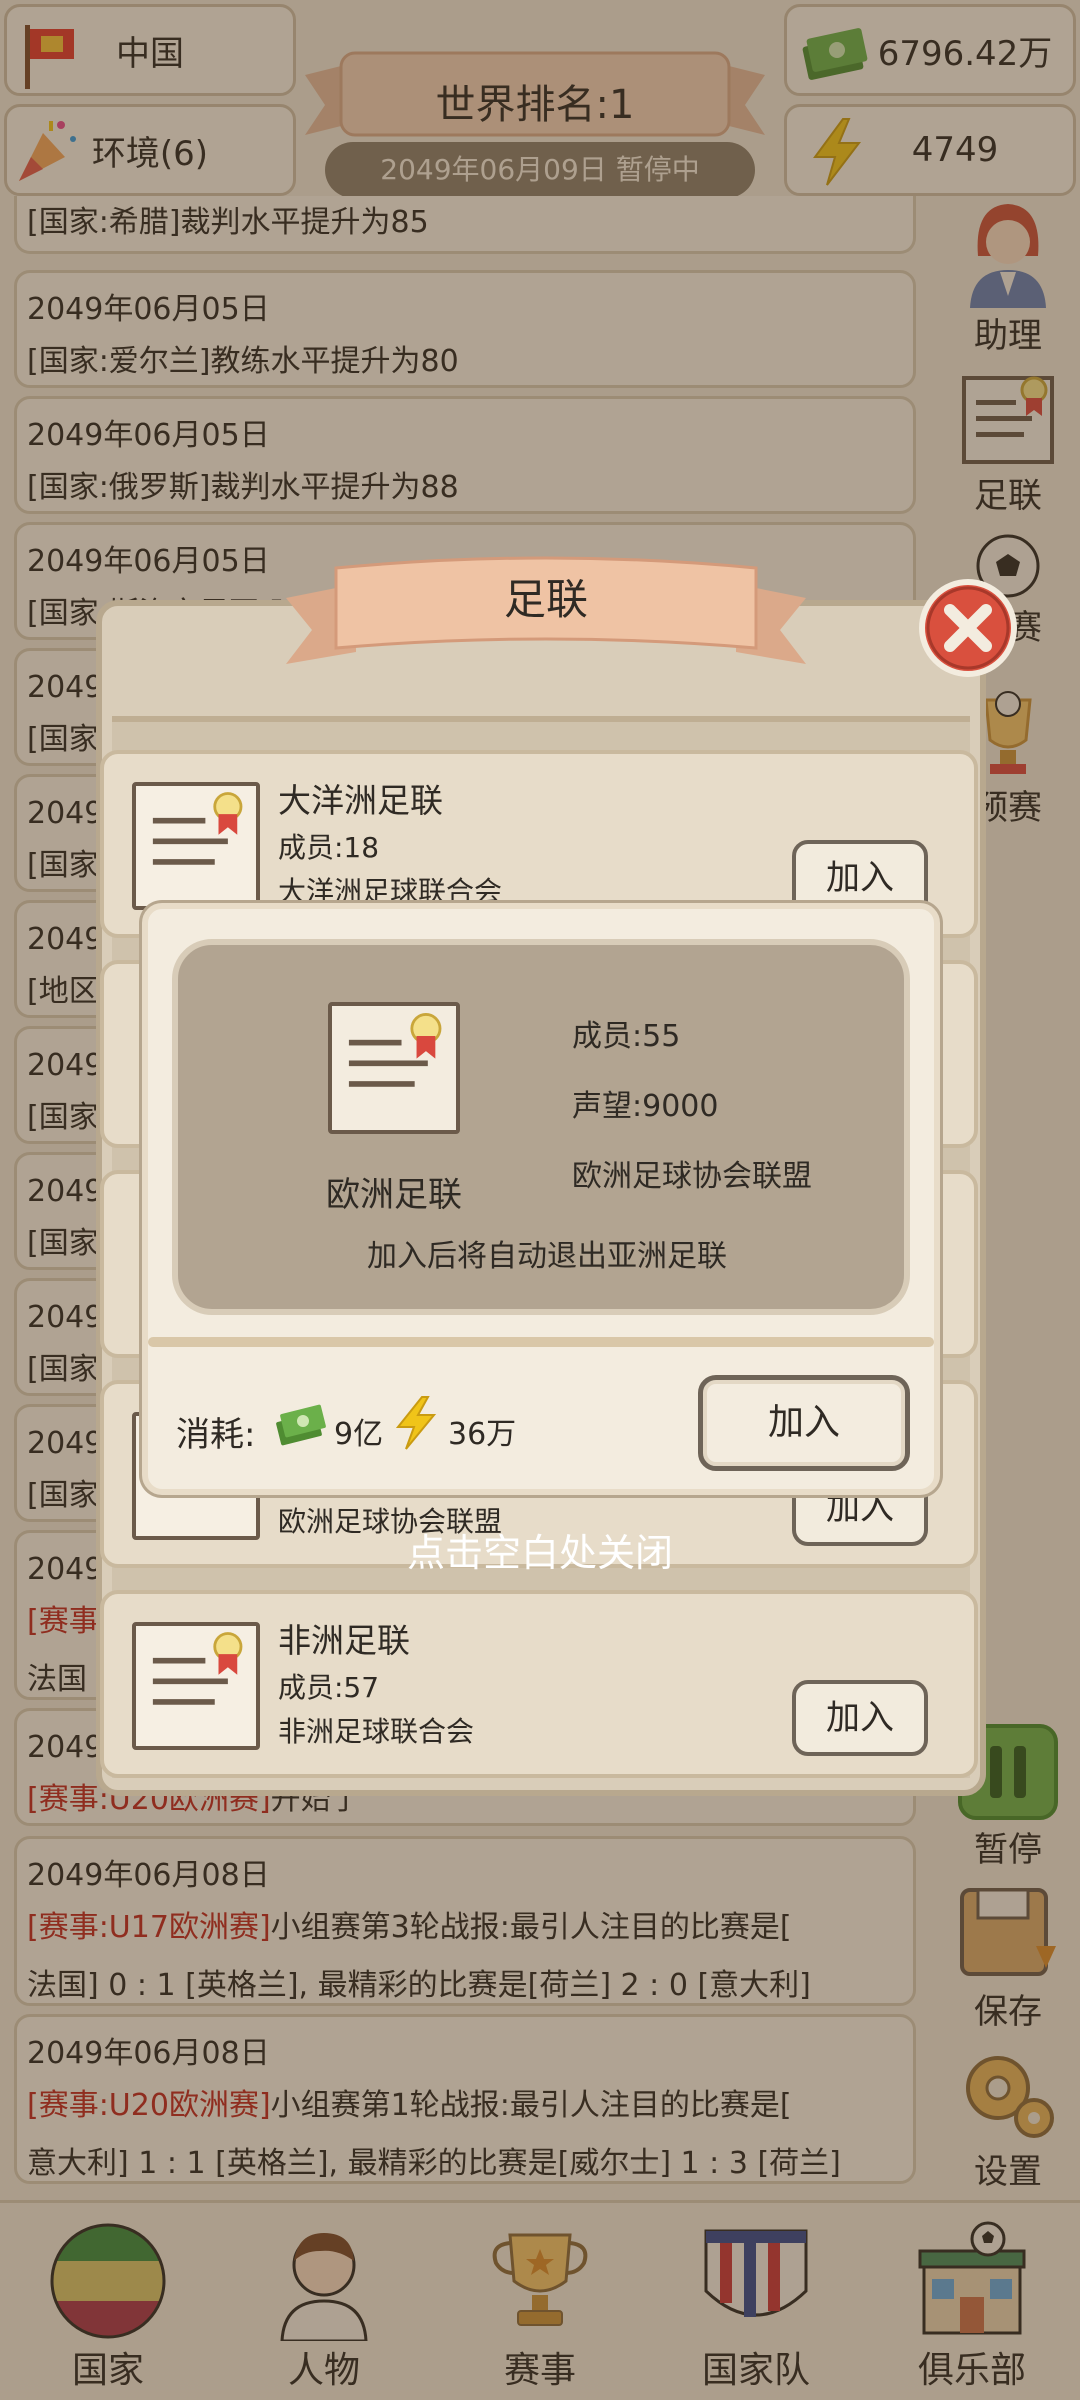  What do you see at coordinates (545, 599) in the screenshot?
I see `panel-title: 足联` at bounding box center [545, 599].